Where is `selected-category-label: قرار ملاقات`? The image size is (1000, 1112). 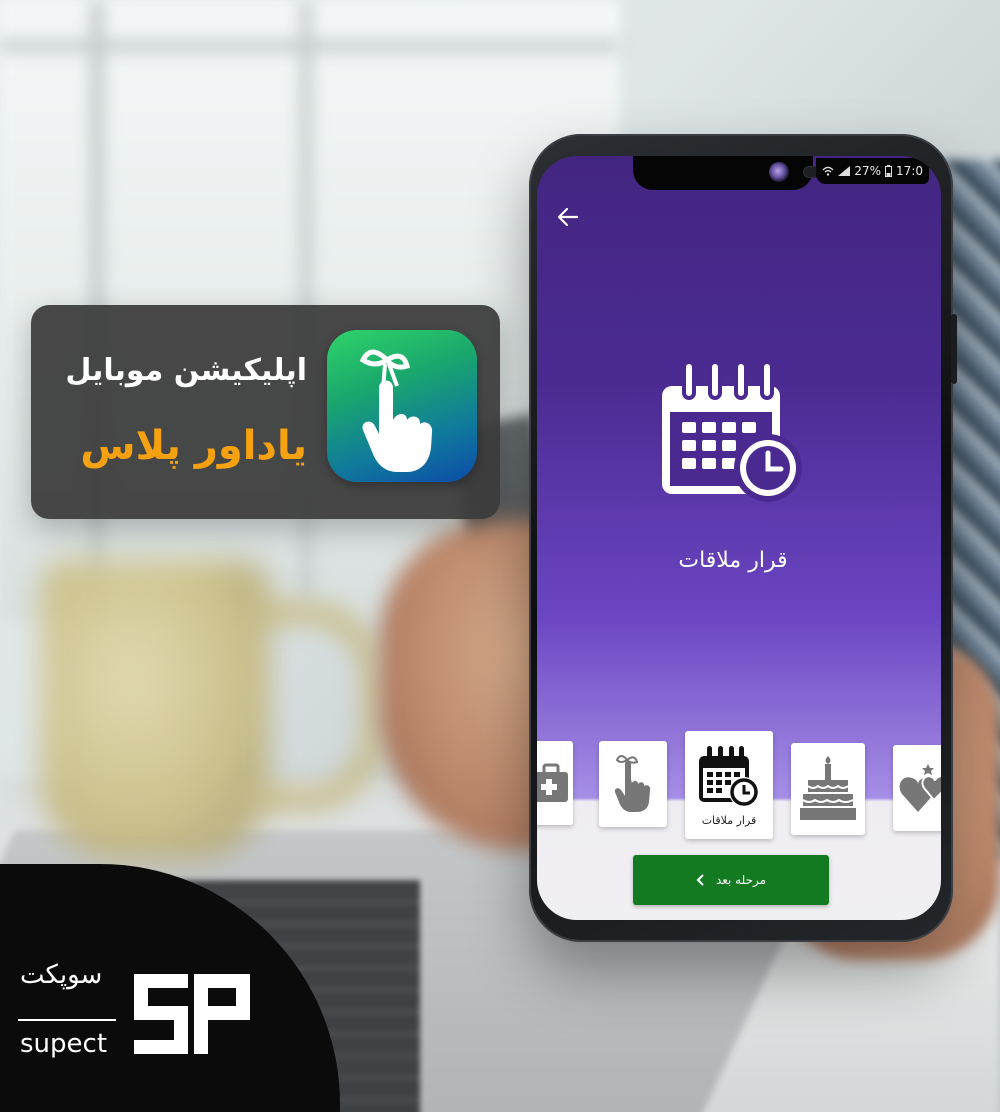
selected-category-label: قرار ملاقات is located at coordinates (733, 560).